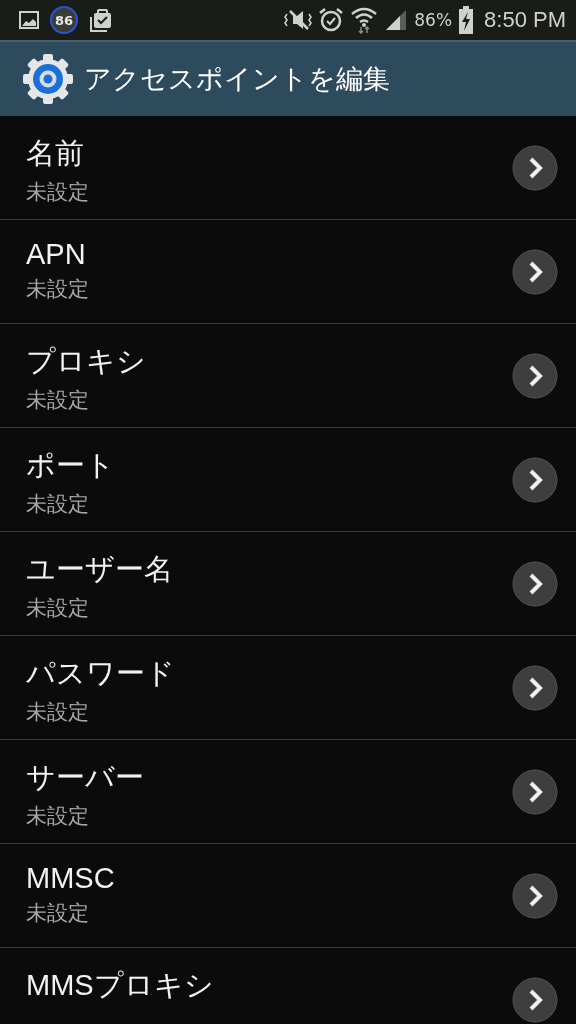 This screenshot has width=576, height=1024. What do you see at coordinates (288, 376) in the screenshot?
I see `settings-list-item: プロキシ 未設定` at bounding box center [288, 376].